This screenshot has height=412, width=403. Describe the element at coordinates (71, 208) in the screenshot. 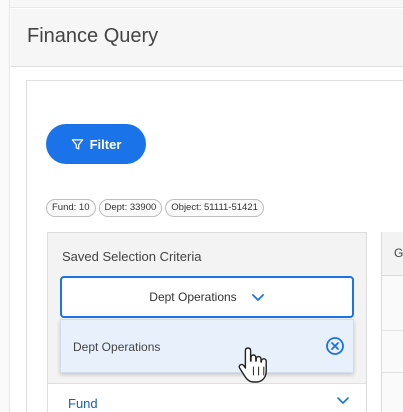

I see `chip-fund: Fund: 10` at that location.